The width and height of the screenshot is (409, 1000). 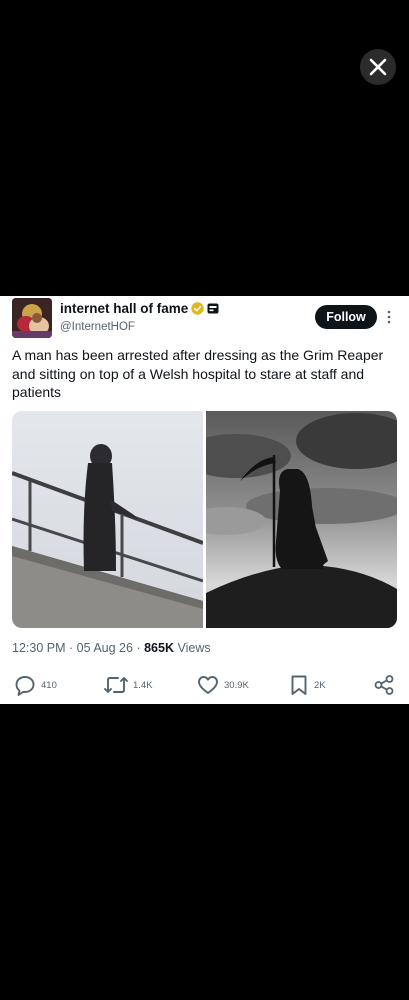 What do you see at coordinates (223, 685) in the screenshot?
I see `like-button: 30.9K` at bounding box center [223, 685].